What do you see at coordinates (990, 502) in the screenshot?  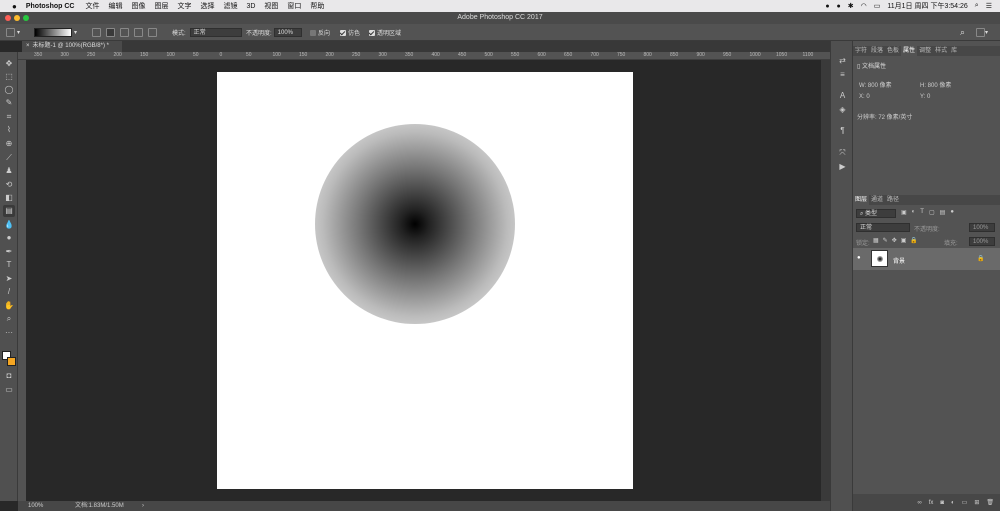 I see `delete-layer-icon: 🗑` at bounding box center [990, 502].